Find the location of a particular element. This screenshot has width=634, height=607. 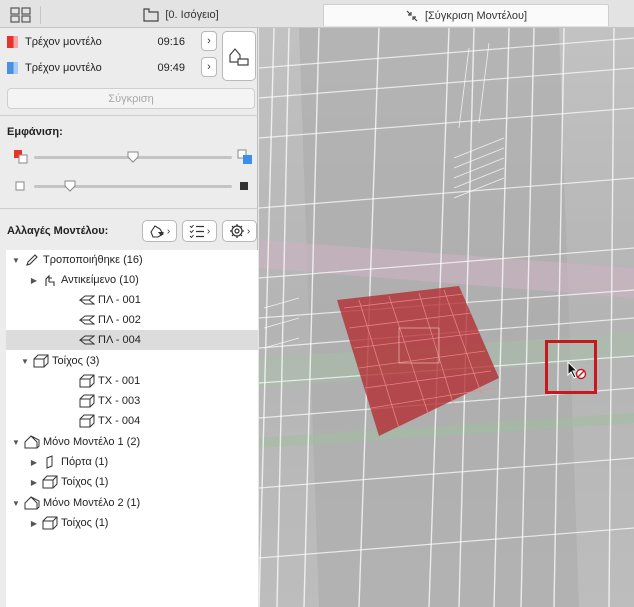

tree-node-only-model-1: ▼ Μόνο Μοντέλο 1 (2) is located at coordinates (132, 442).